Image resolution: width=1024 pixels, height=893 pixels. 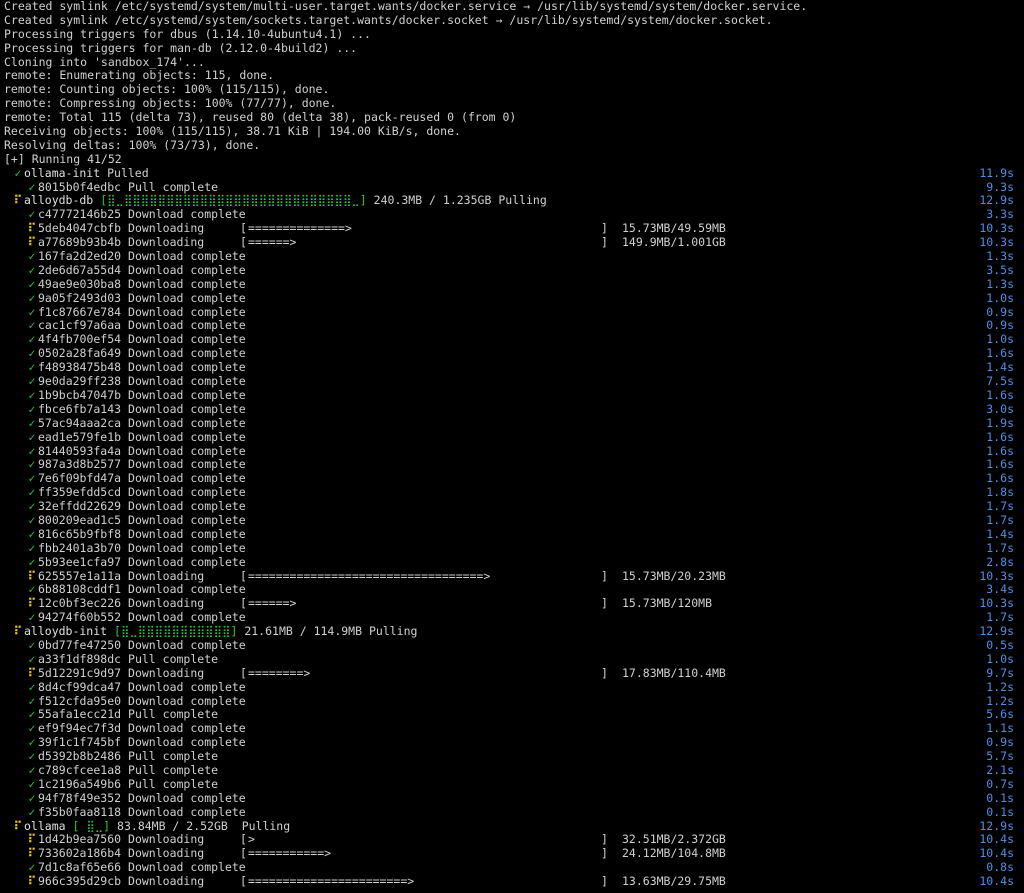 What do you see at coordinates (1000, 645) in the screenshot?
I see `elapsed-time: 0.5s` at bounding box center [1000, 645].